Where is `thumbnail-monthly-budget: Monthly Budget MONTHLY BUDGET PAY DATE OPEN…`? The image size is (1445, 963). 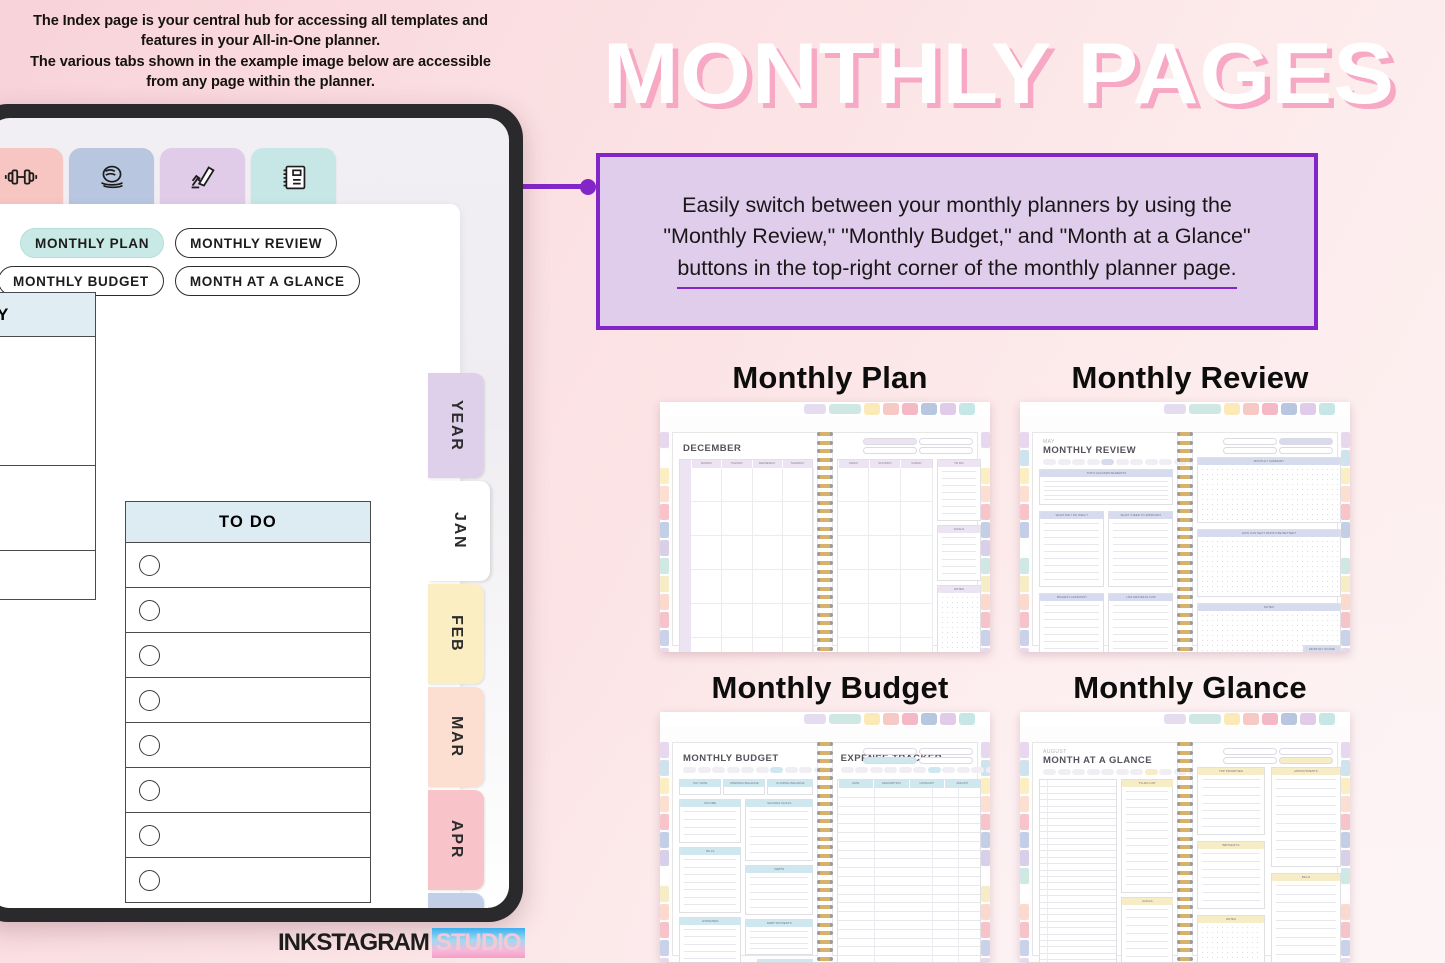
thumbnail-monthly-budget: Monthly Budget MONTHLY BUDGET PAY DATE OPEN… is located at coordinates (830, 816).